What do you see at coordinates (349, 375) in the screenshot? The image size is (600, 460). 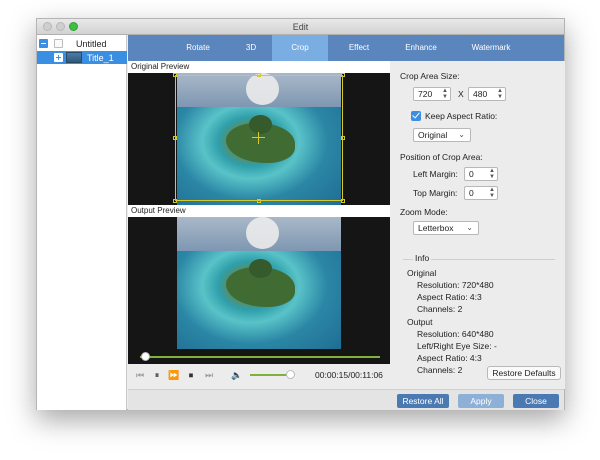 I see `timecode: 00:00:15/00:11:06` at bounding box center [349, 375].